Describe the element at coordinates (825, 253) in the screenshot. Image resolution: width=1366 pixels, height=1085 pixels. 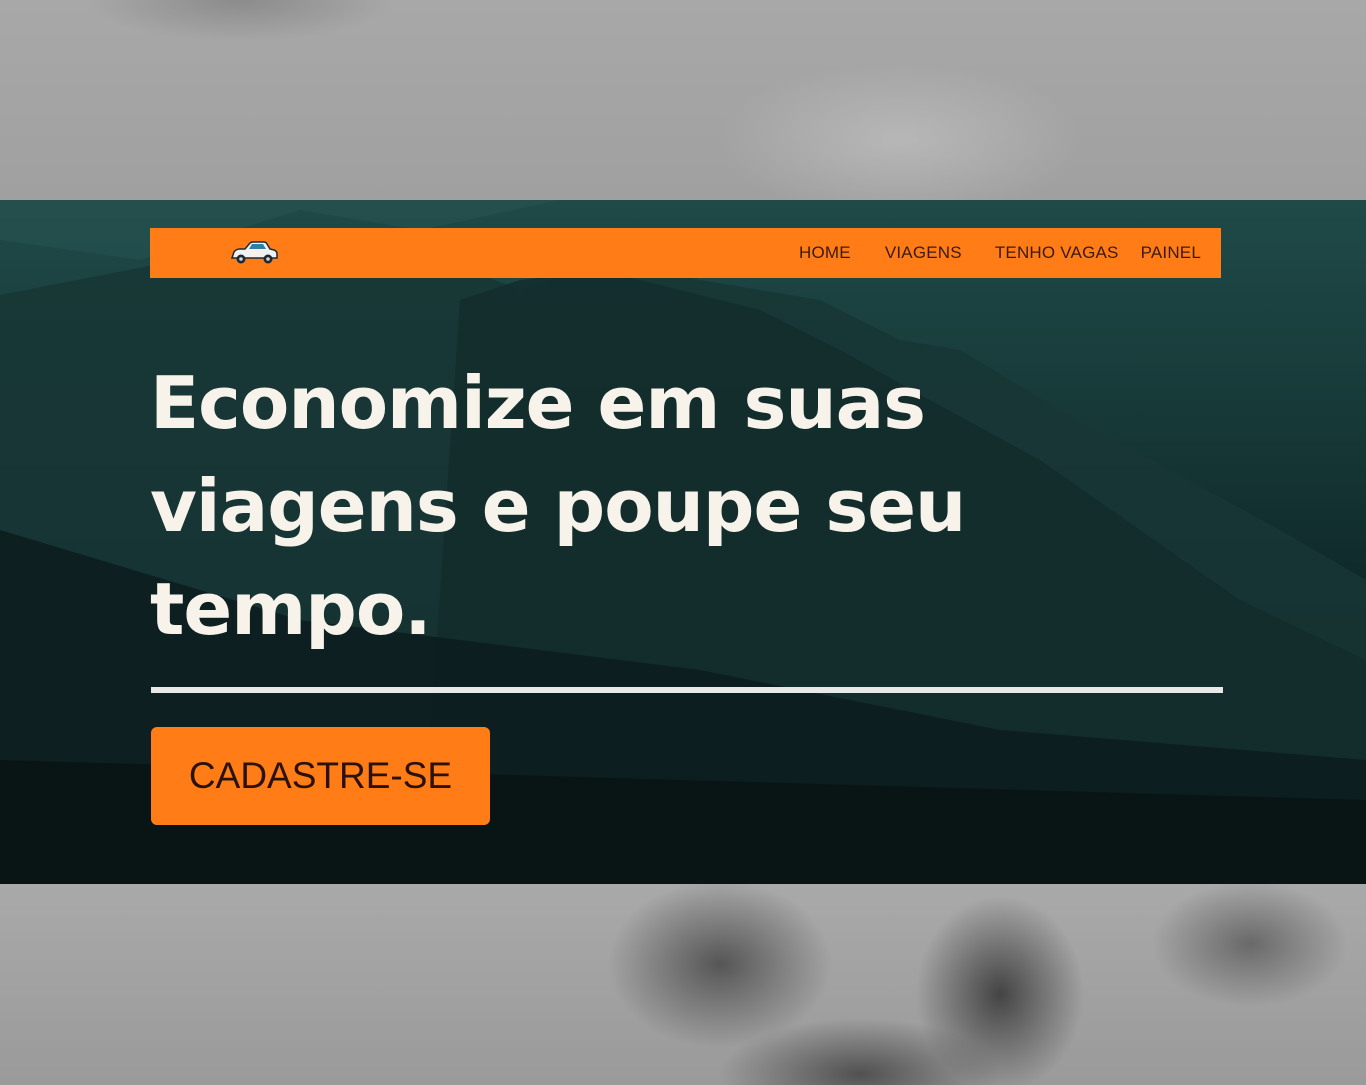
I see `nav-item-home: HOME` at that location.